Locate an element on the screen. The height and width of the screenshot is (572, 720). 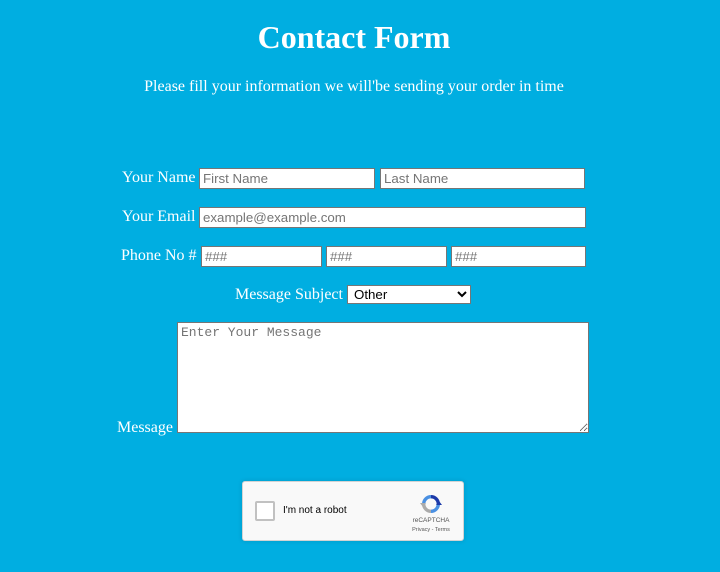
terms-link: Terms is located at coordinates (442, 530).